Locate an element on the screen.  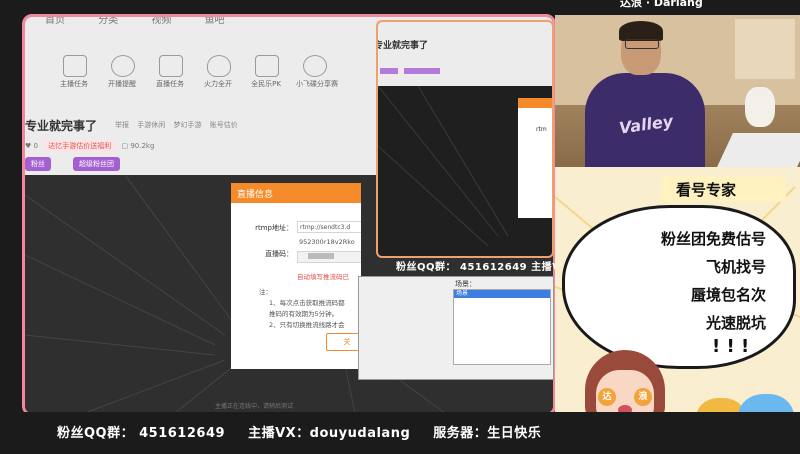
fans-button: 粉丝 is located at coordinates (38, 164).